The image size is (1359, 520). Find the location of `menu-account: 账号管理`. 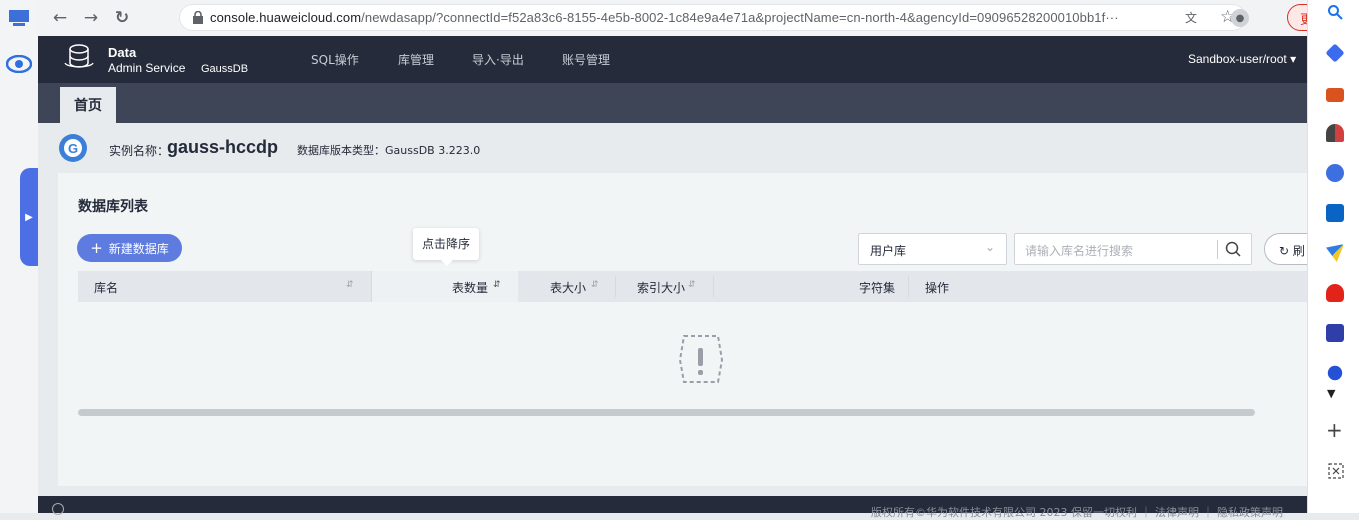

menu-account: 账号管理 is located at coordinates (586, 59).